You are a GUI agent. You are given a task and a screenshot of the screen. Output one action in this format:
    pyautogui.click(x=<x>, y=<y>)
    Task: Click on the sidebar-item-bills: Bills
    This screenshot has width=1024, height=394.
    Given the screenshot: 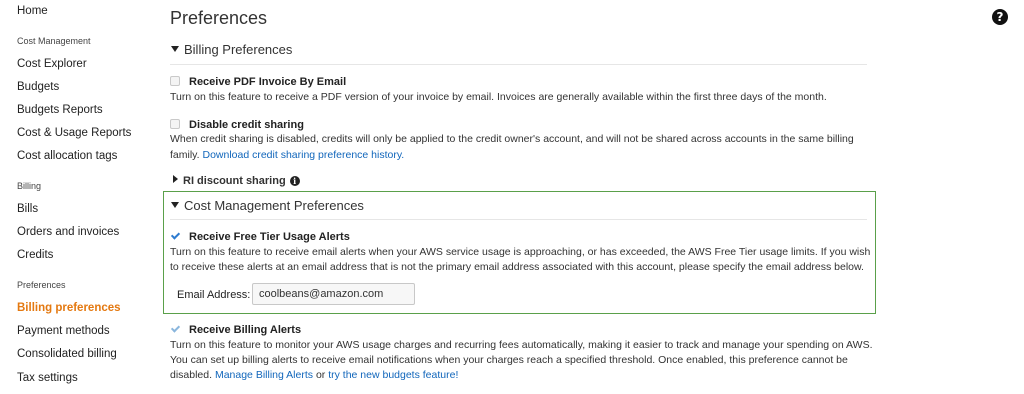 What is the action you would take?
    pyautogui.click(x=27, y=209)
    